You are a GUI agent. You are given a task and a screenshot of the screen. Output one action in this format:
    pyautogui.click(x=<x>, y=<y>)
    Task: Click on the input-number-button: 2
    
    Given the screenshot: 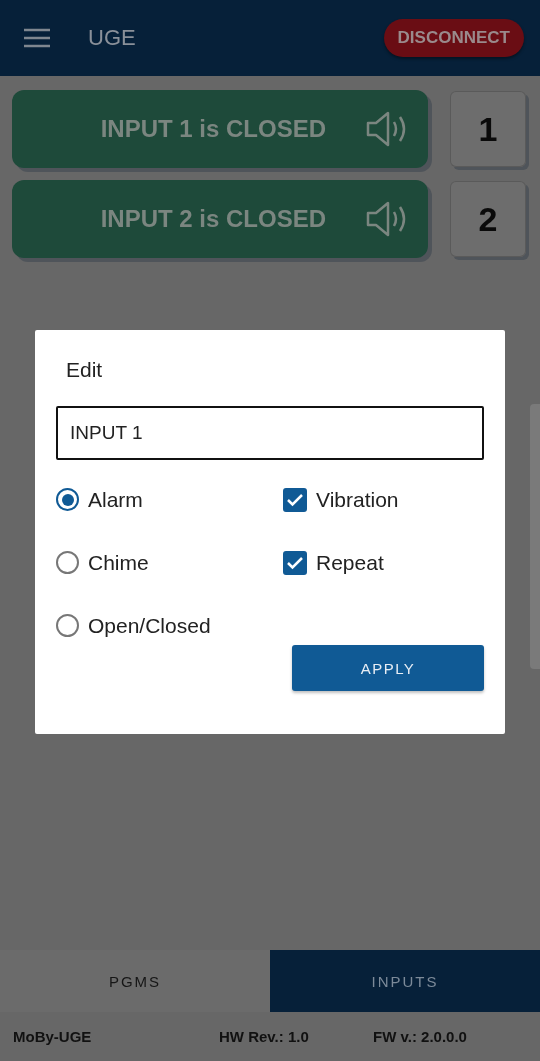 What is the action you would take?
    pyautogui.click(x=488, y=219)
    